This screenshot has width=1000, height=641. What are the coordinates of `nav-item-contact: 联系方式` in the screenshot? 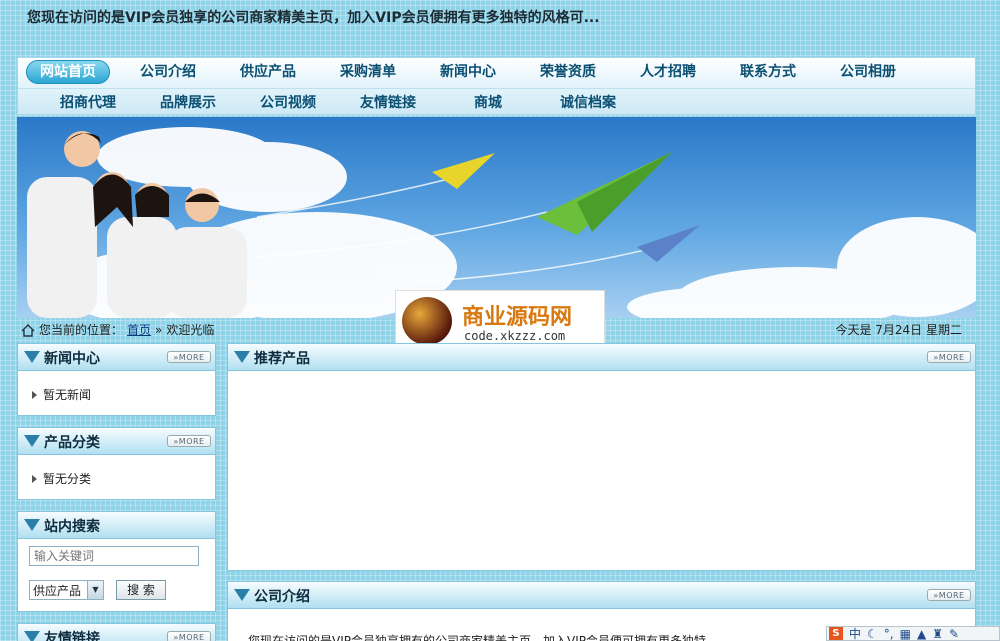 It's located at (768, 72).